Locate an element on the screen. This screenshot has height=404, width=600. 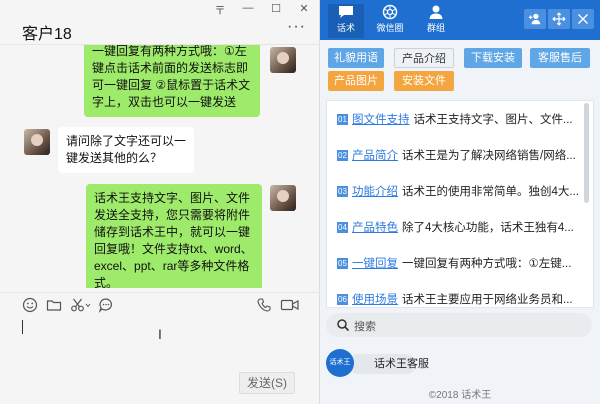
search-placeholder: 搜索 is located at coordinates (365, 327).